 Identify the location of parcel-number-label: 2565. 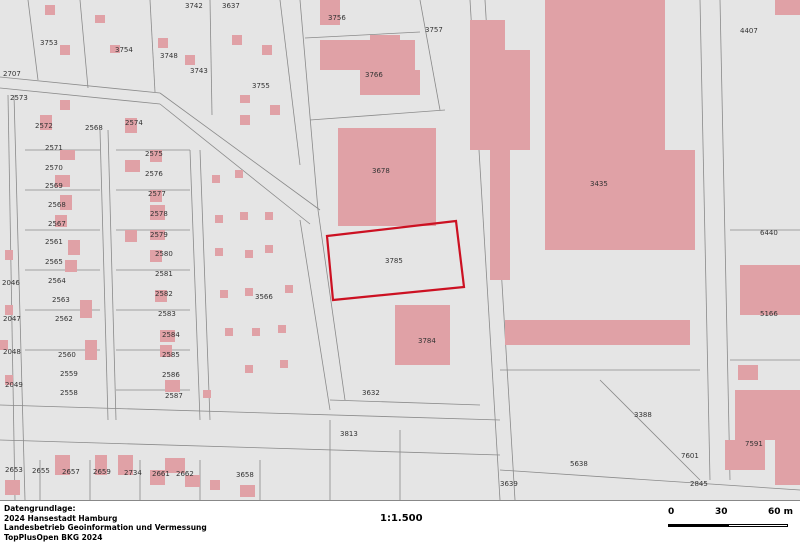
(54, 262).